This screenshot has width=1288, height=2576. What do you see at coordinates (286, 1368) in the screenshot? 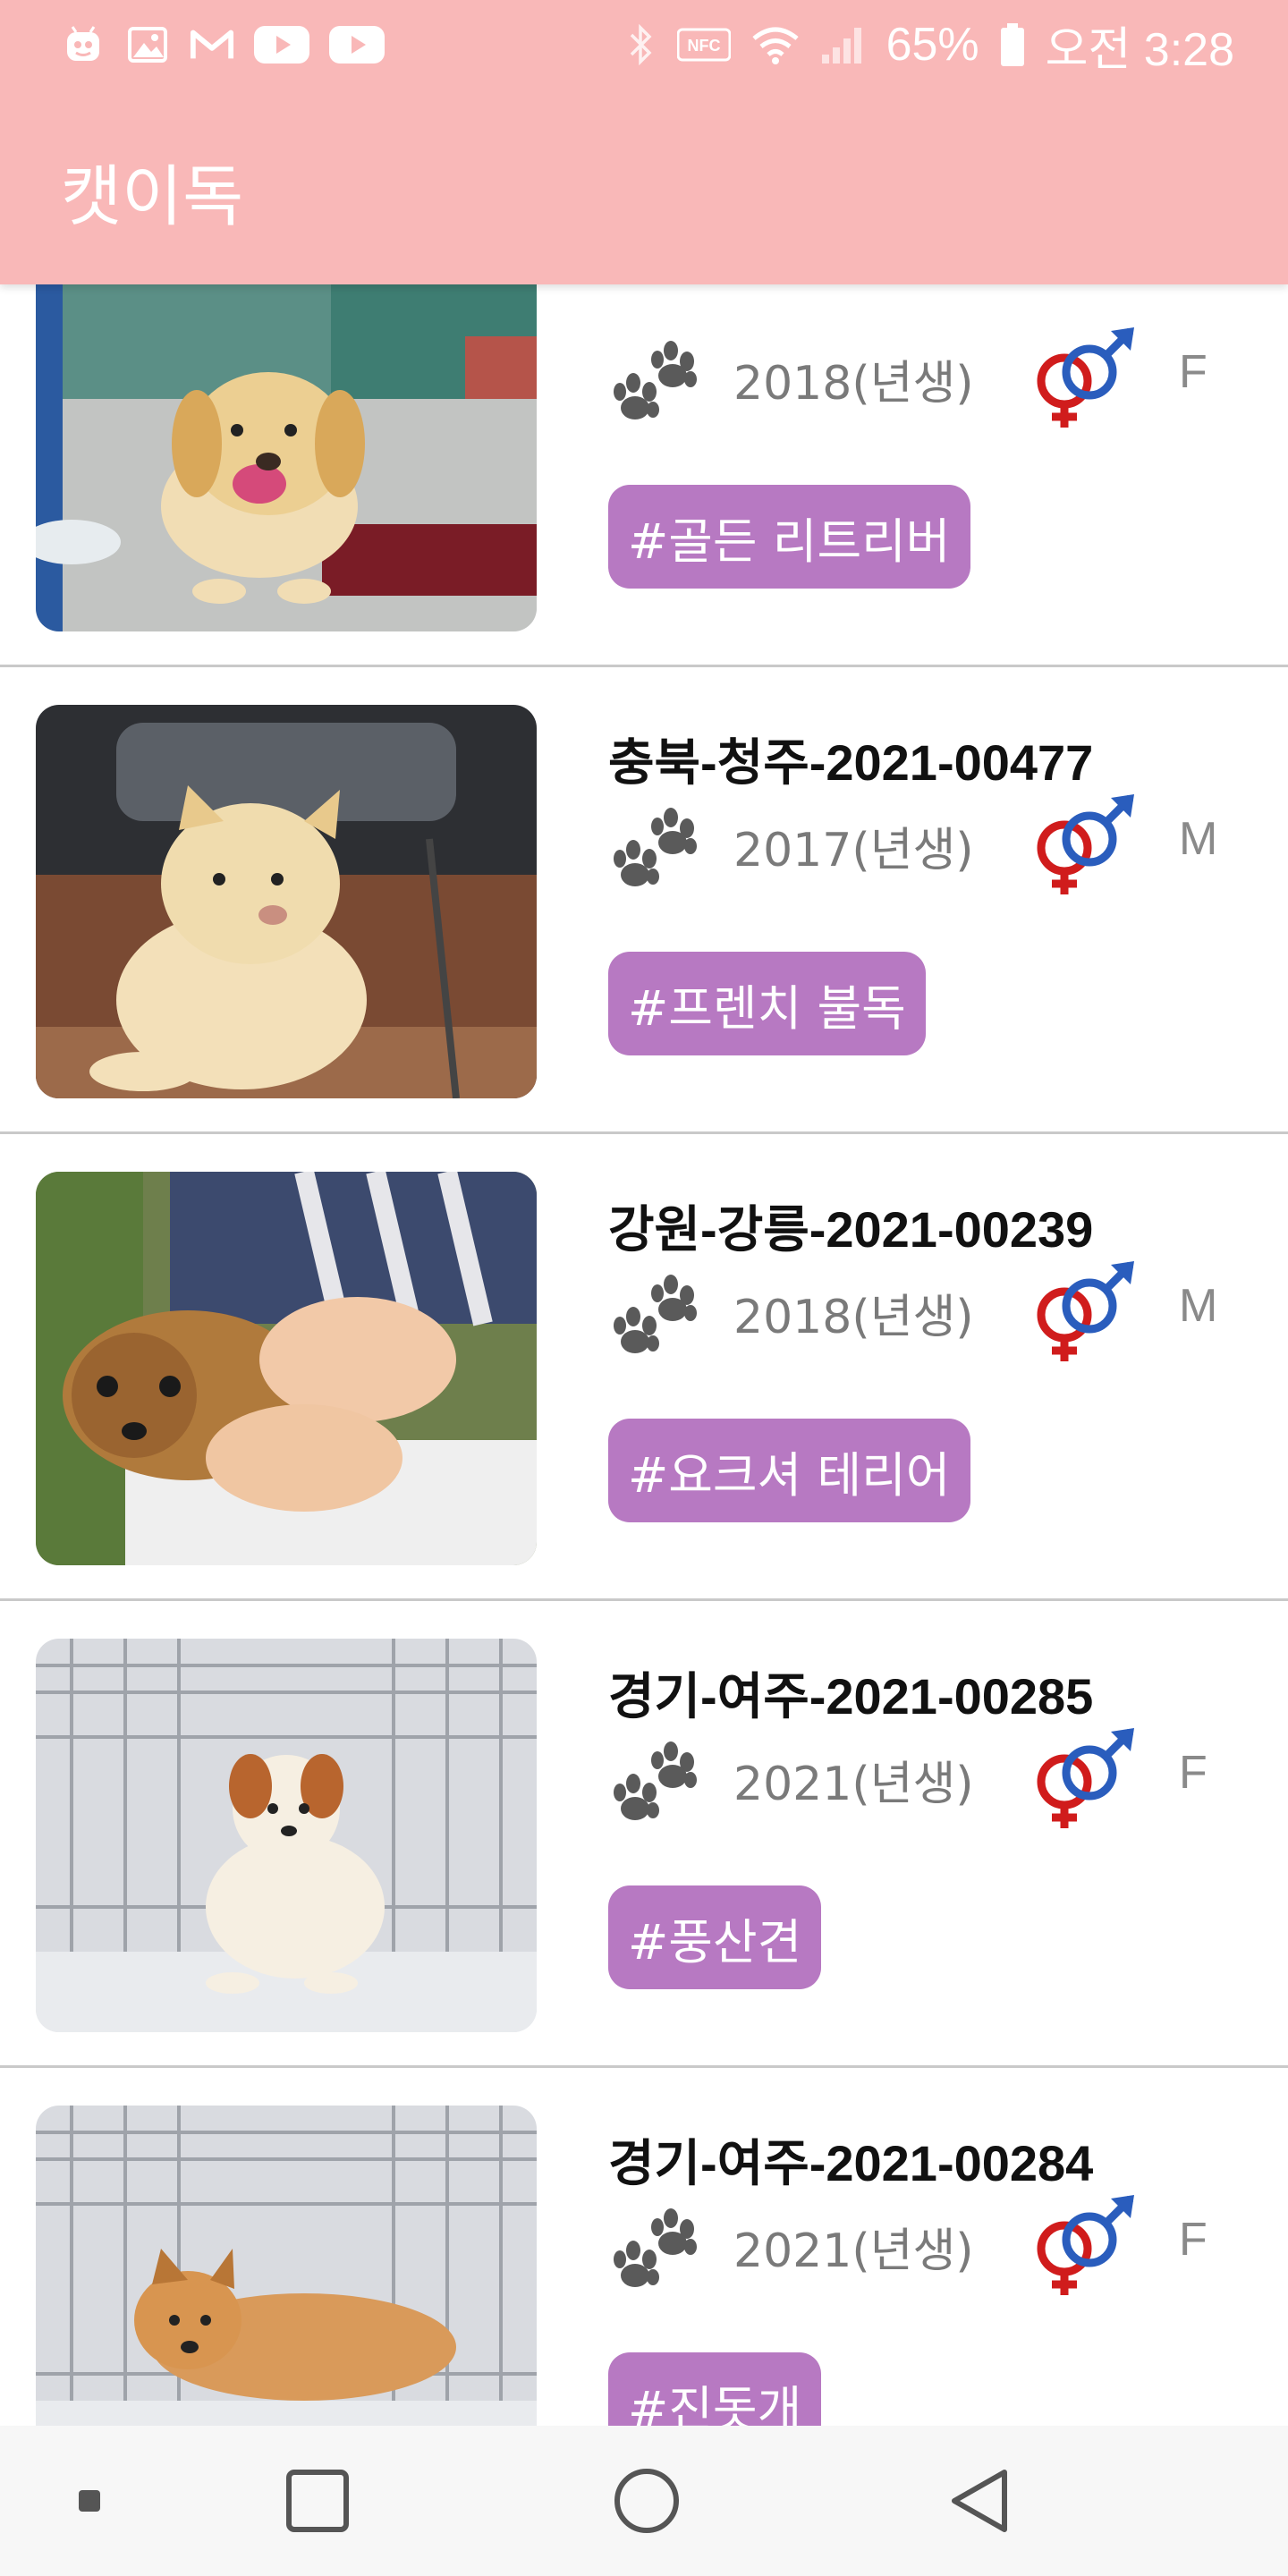
I see `yorkie-dog-photo` at bounding box center [286, 1368].